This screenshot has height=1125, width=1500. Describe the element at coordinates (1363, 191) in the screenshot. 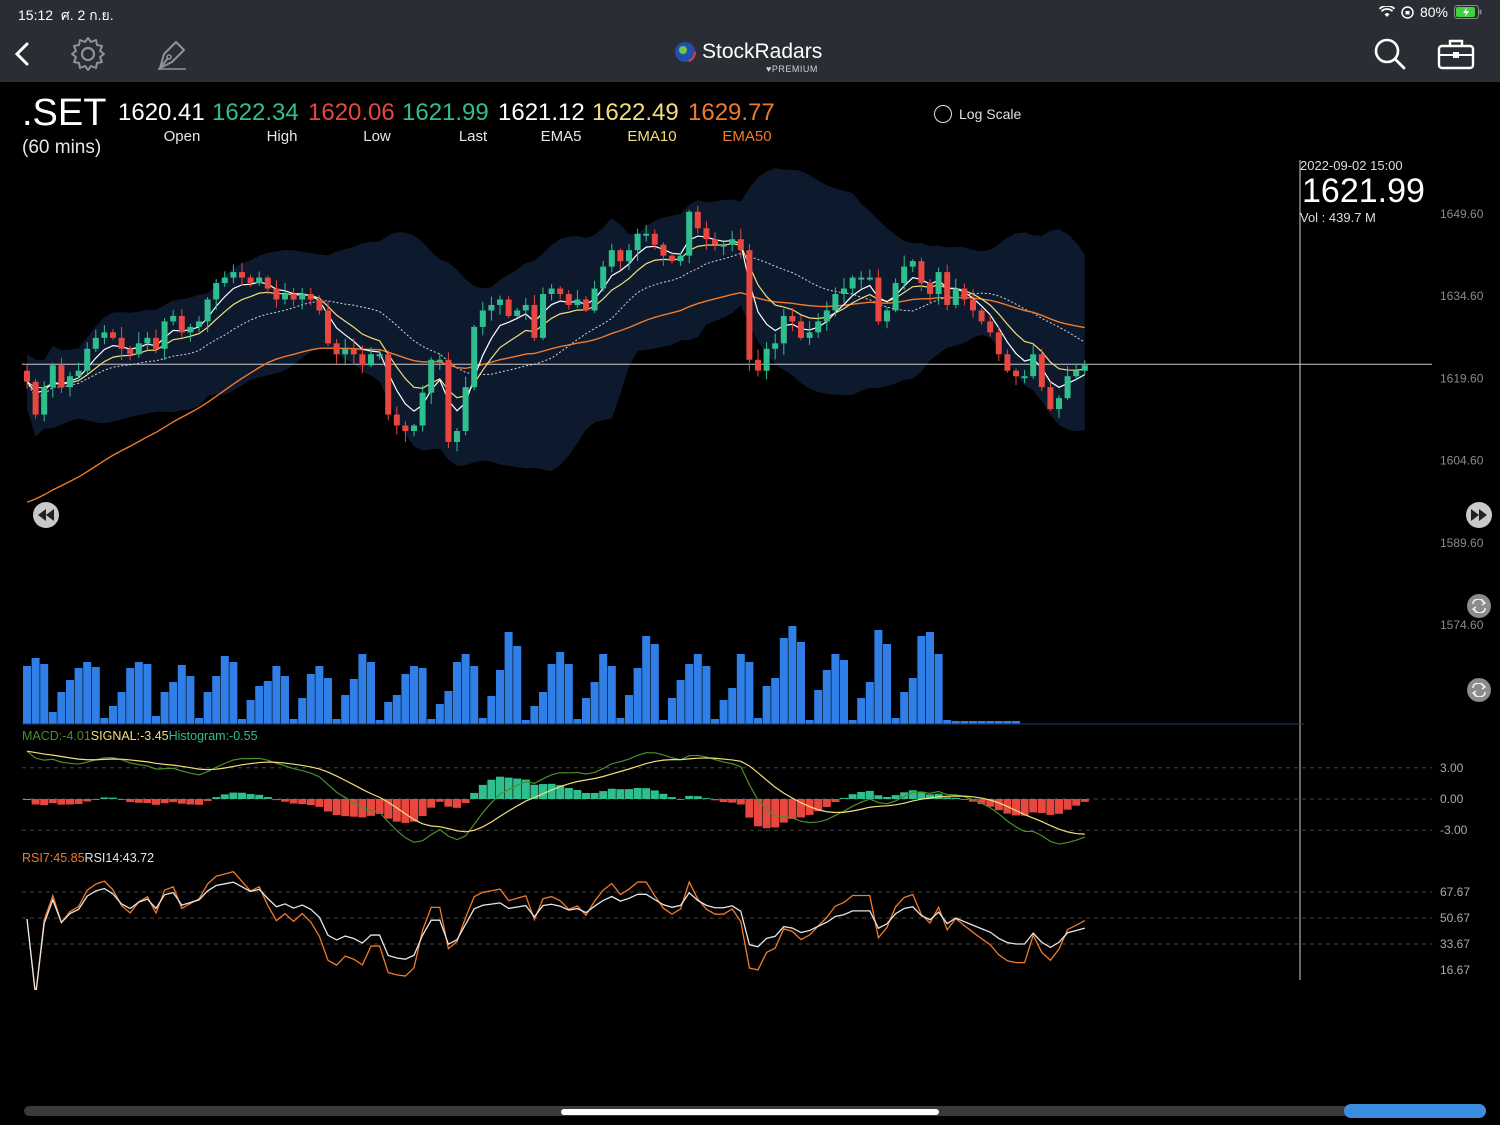

I see `cursor-price: 1621.99` at that location.